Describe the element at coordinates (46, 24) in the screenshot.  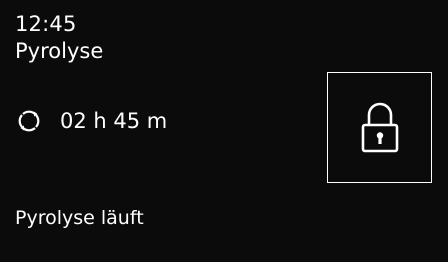
I see `clock-time: 12:45` at that location.